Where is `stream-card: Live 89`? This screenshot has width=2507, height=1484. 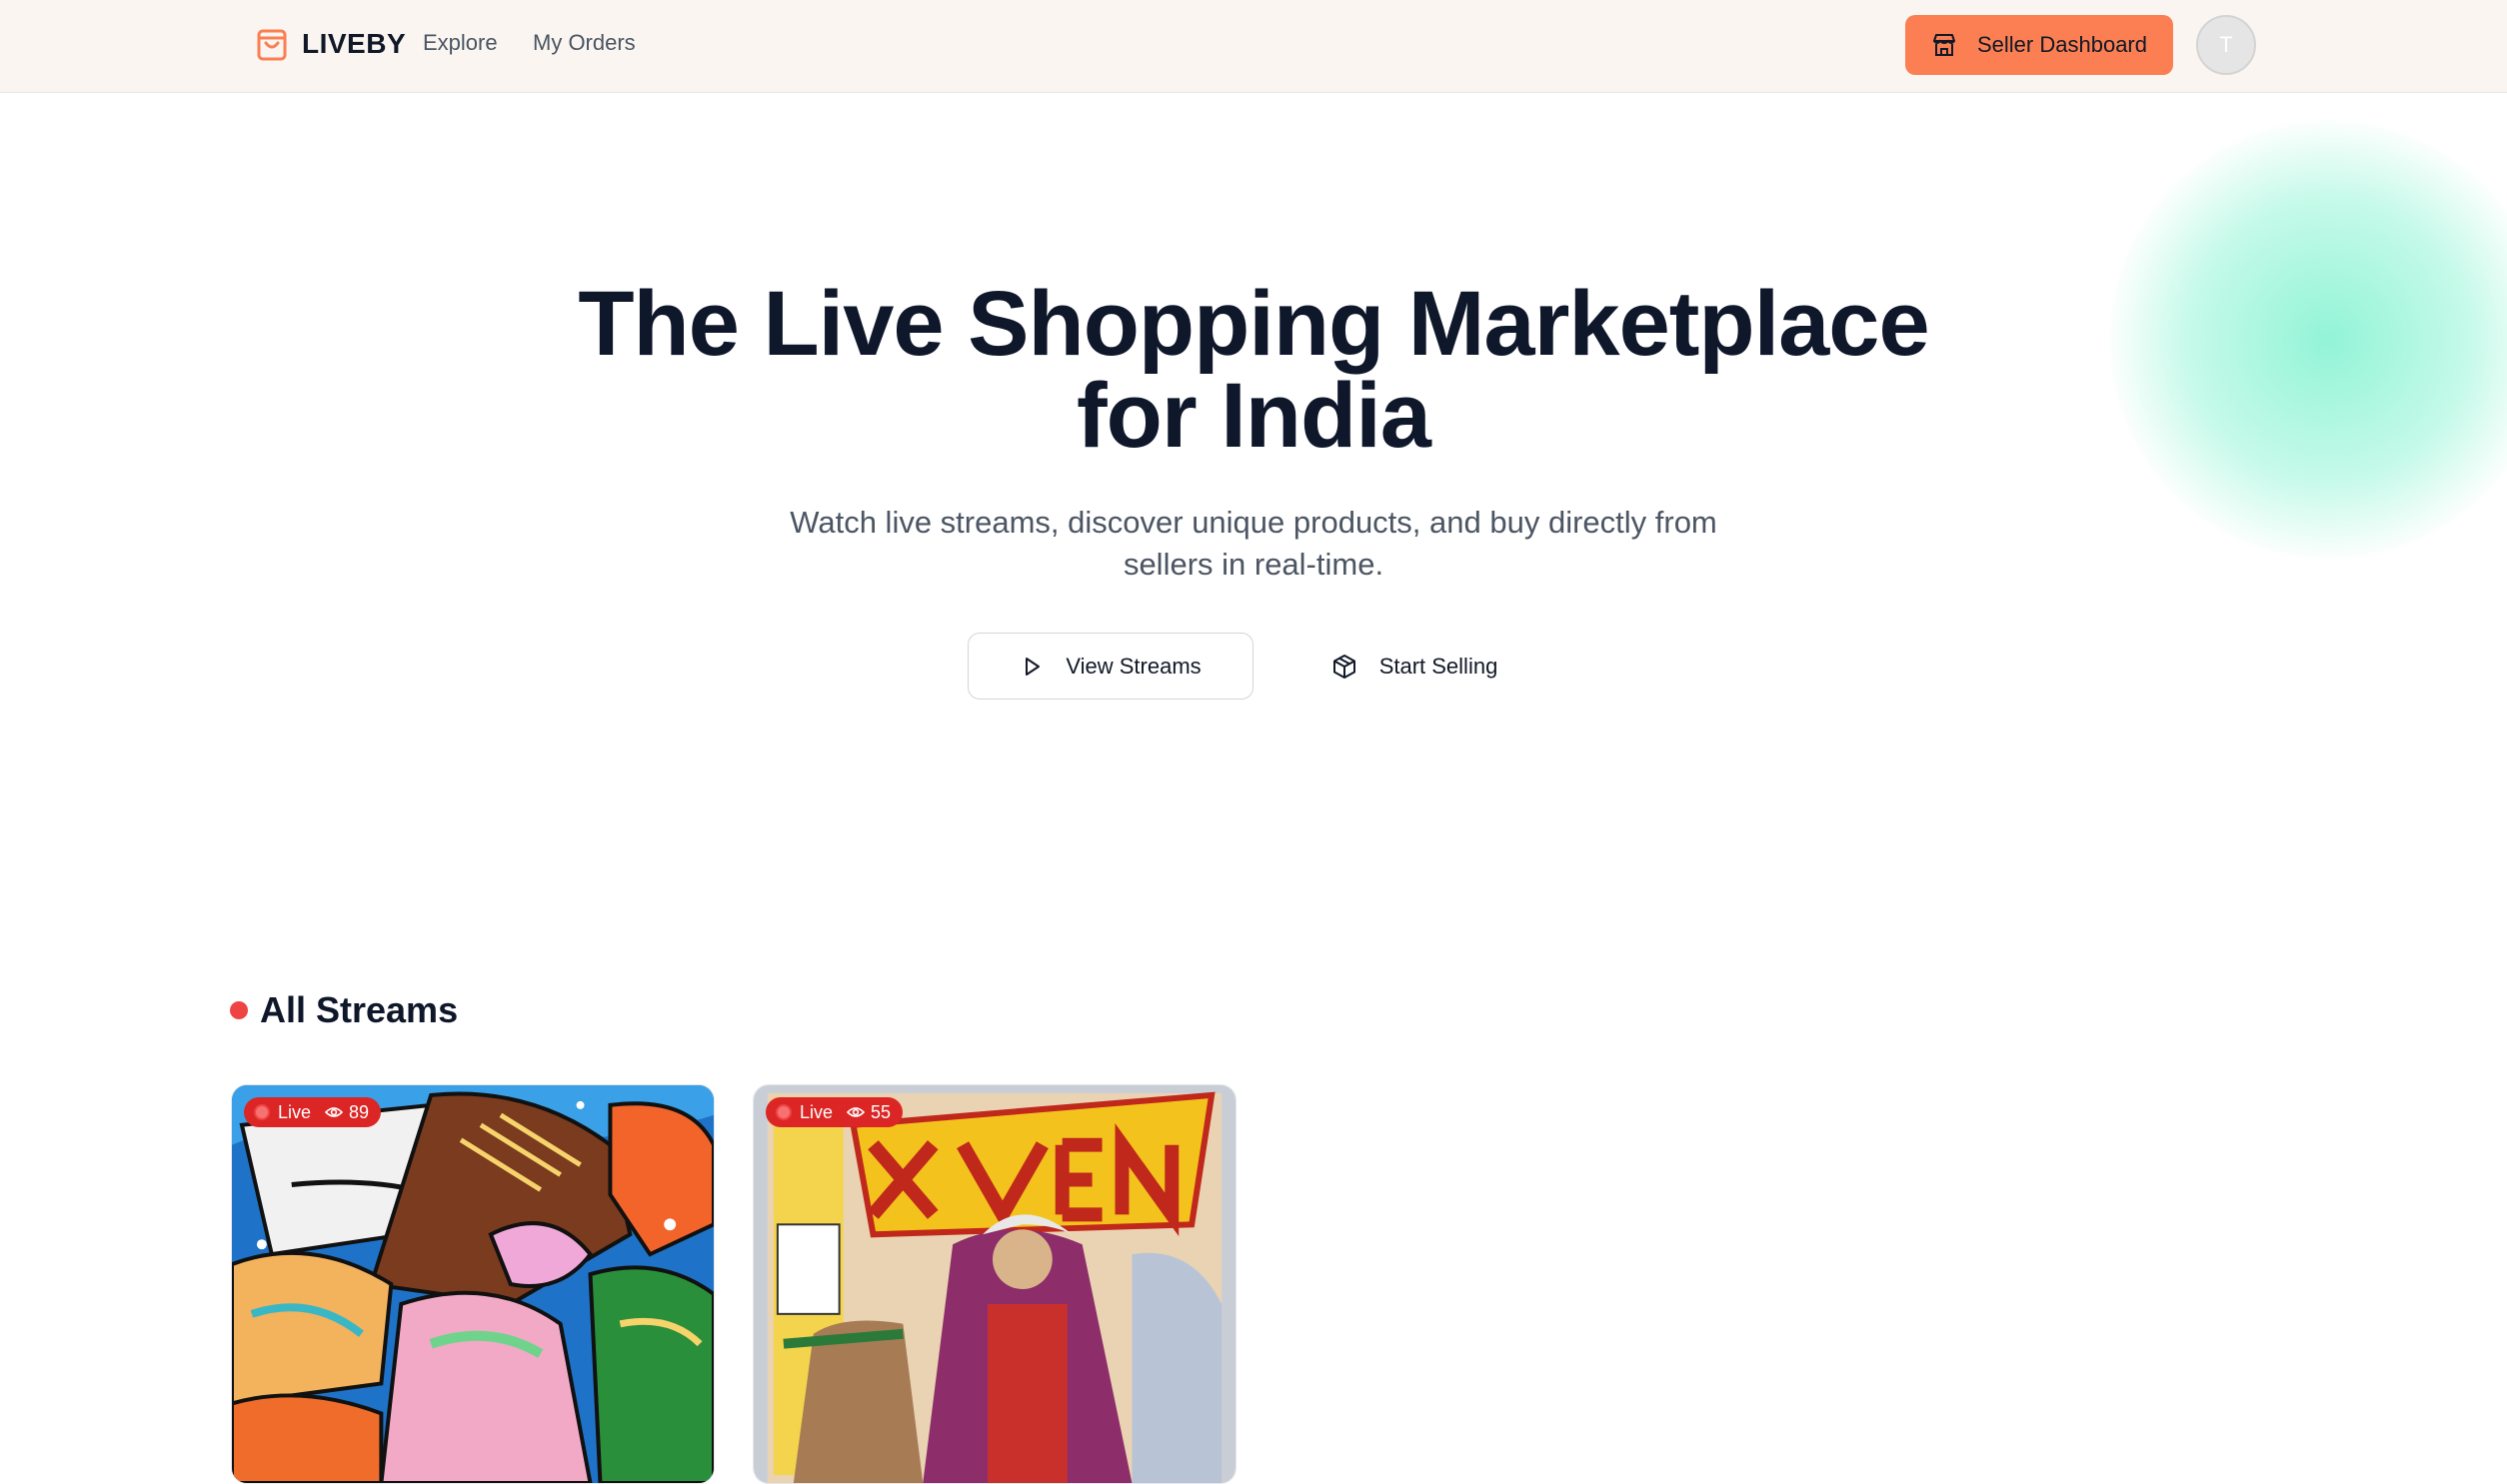
stream-card: Live 89 is located at coordinates (473, 1284).